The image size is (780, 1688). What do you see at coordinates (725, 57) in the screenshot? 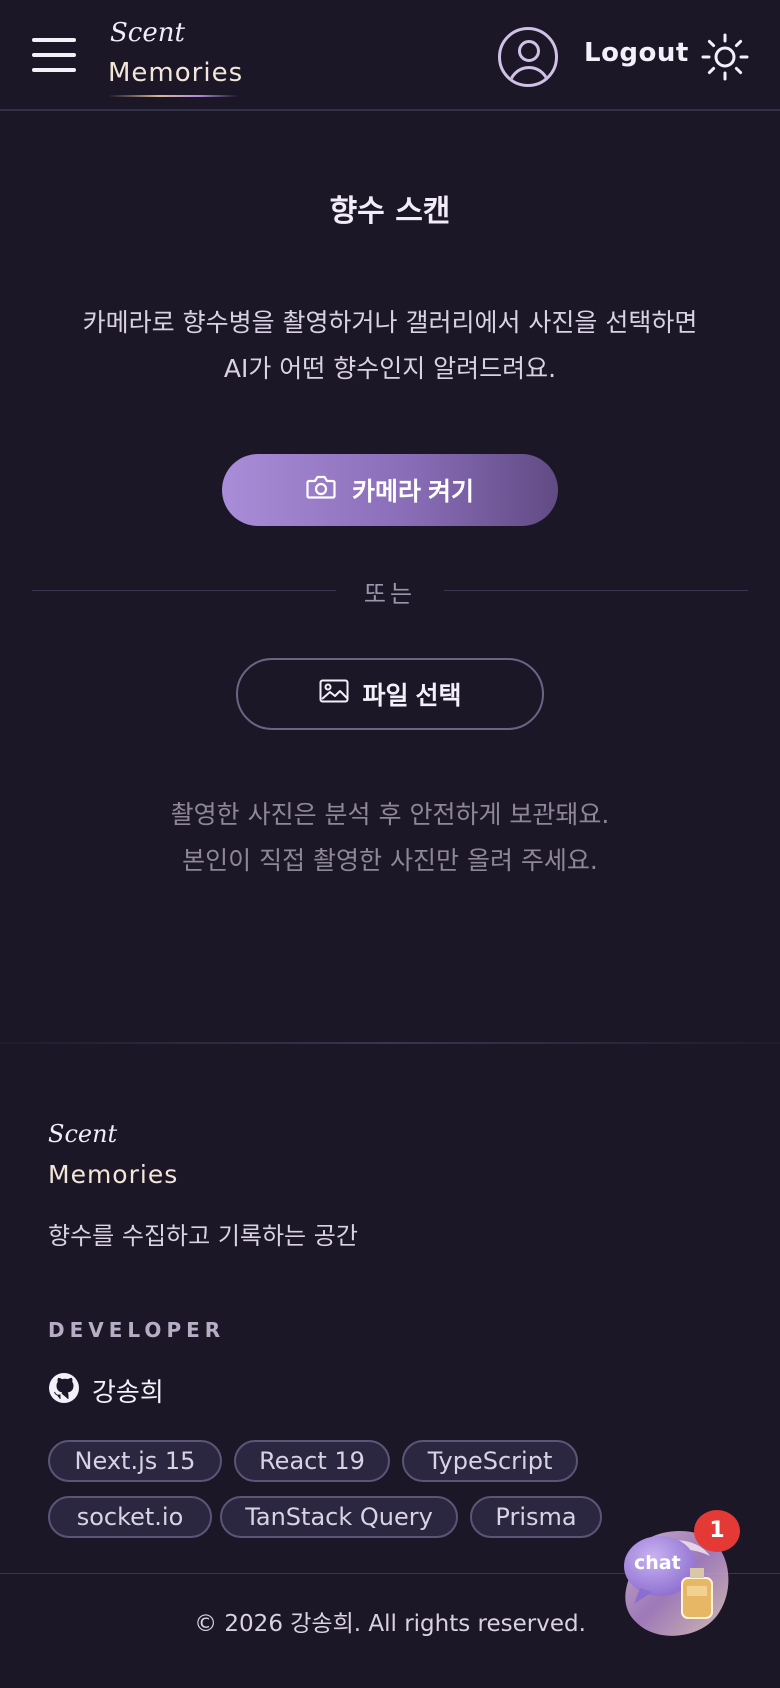
I see `sun-icon` at bounding box center [725, 57].